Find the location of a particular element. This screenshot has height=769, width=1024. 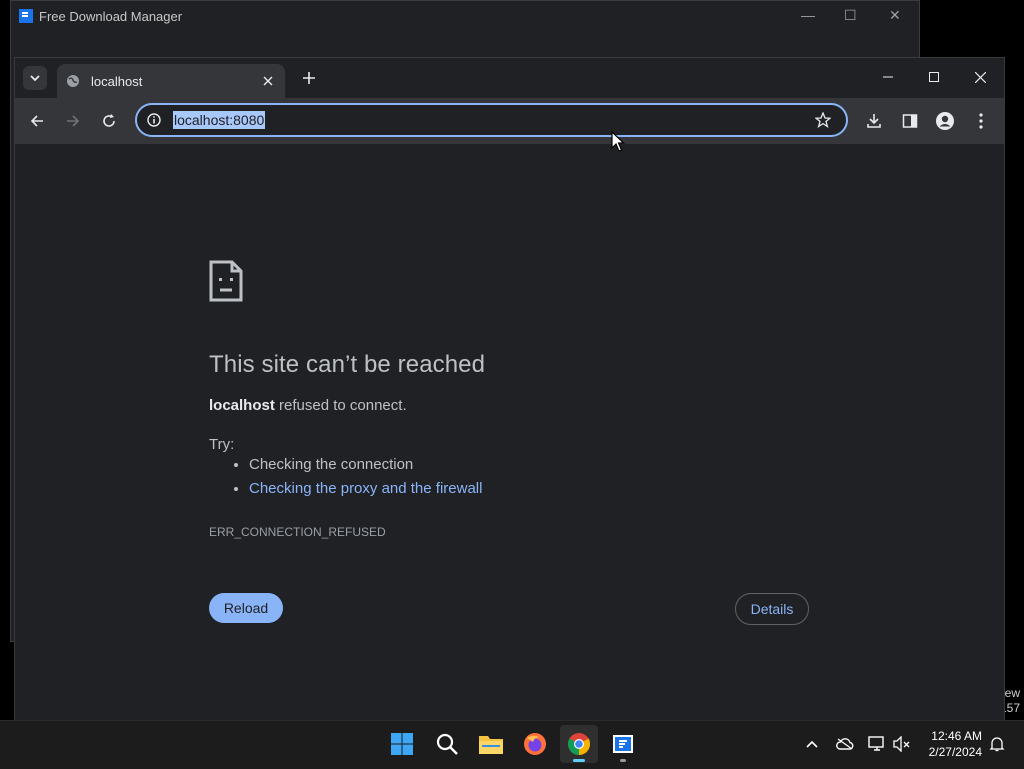

mouse-cursor-icon is located at coordinates (618, 141).